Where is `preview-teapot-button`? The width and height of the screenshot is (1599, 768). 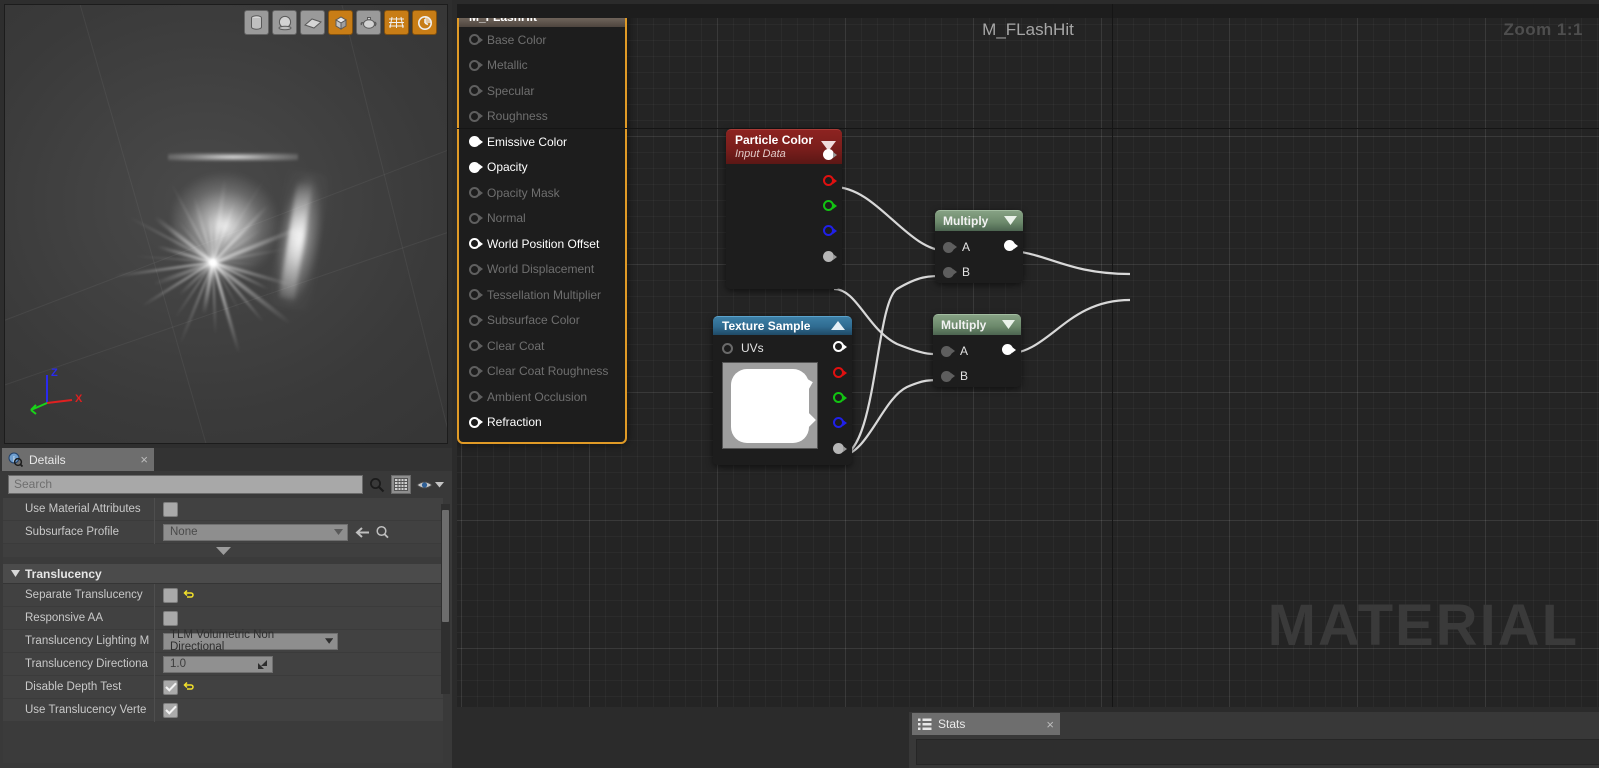
preview-teapot-button is located at coordinates (368, 22).